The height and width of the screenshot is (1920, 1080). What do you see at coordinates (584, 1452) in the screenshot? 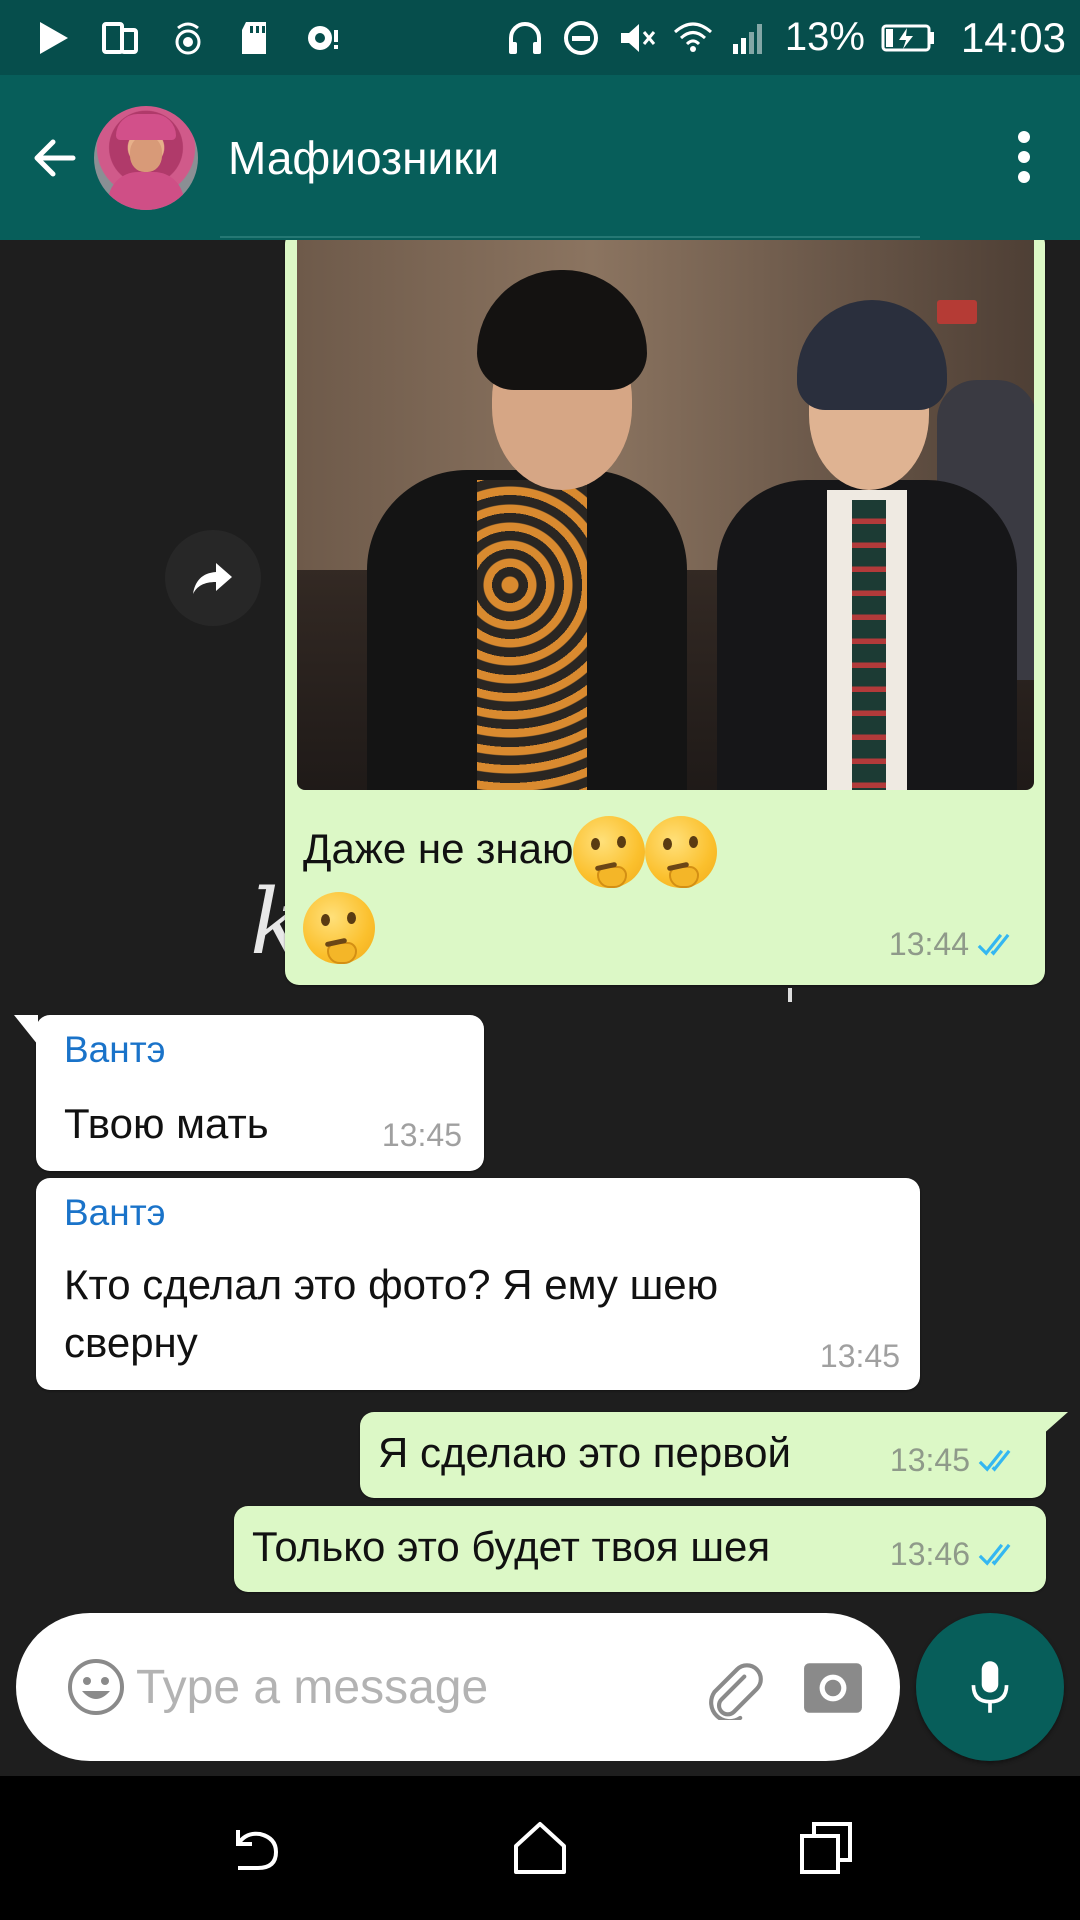
I see `message-text: Я сделаю это первой` at bounding box center [584, 1452].